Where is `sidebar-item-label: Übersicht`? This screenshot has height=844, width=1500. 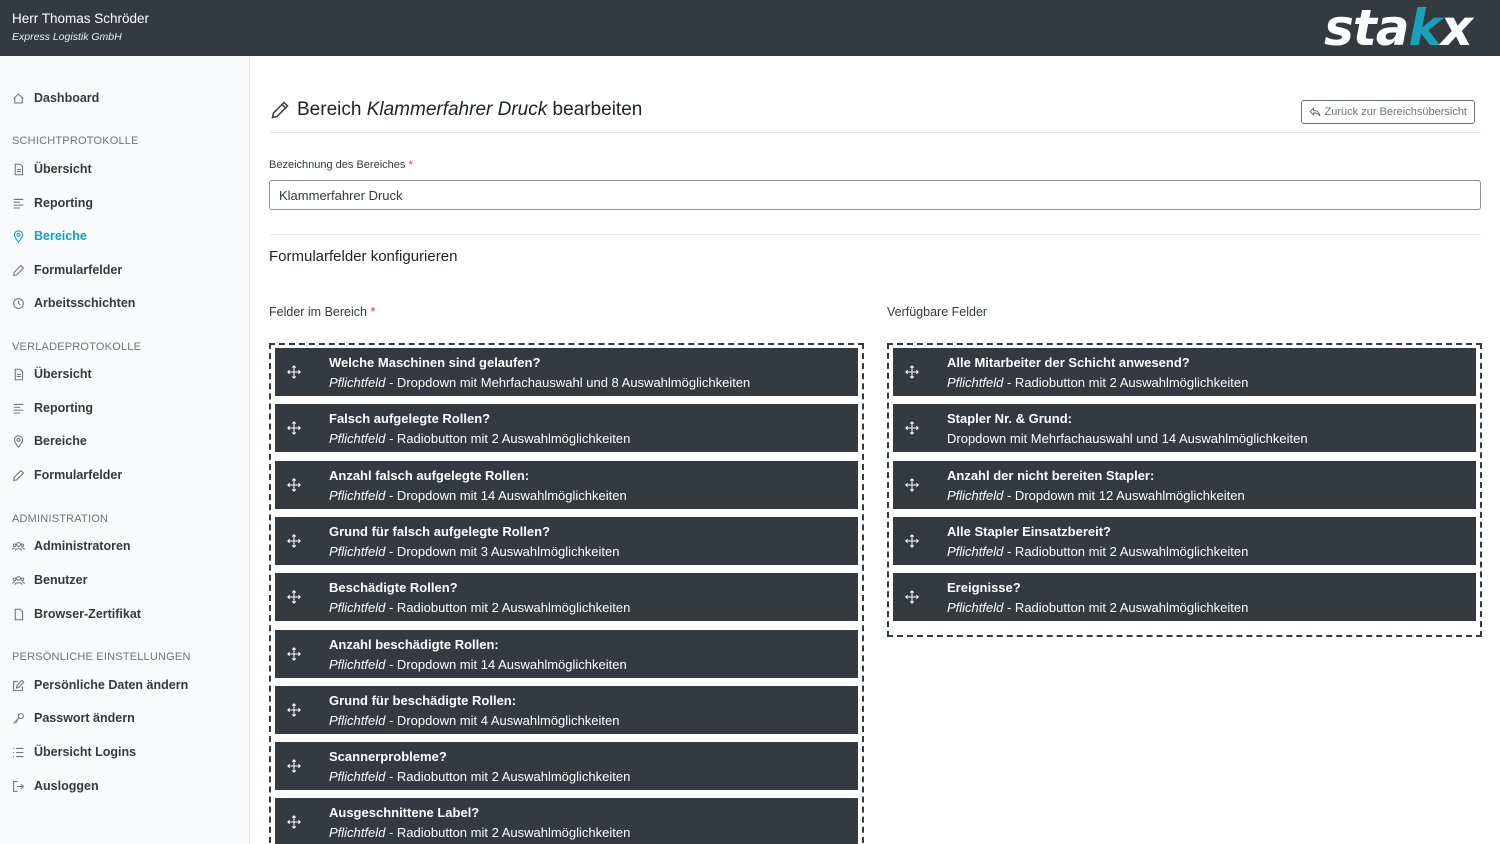 sidebar-item-label: Übersicht is located at coordinates (63, 169).